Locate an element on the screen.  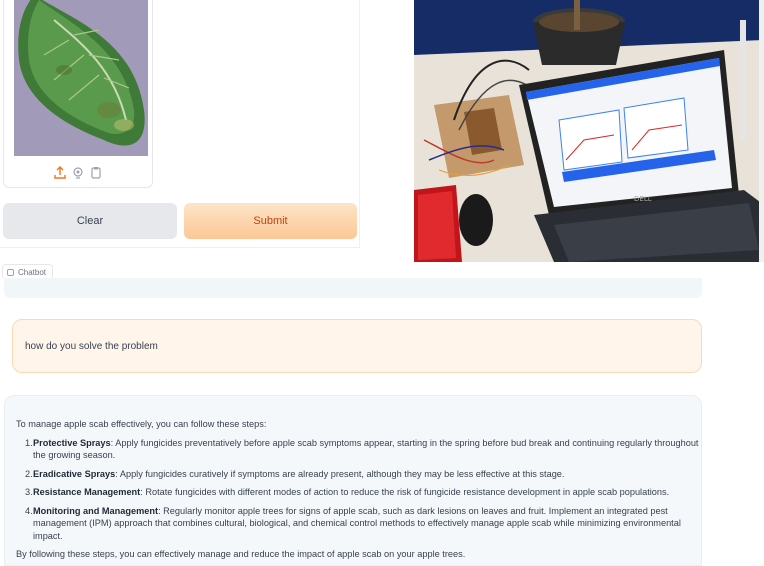
submit-button: Submit is located at coordinates (270, 221).